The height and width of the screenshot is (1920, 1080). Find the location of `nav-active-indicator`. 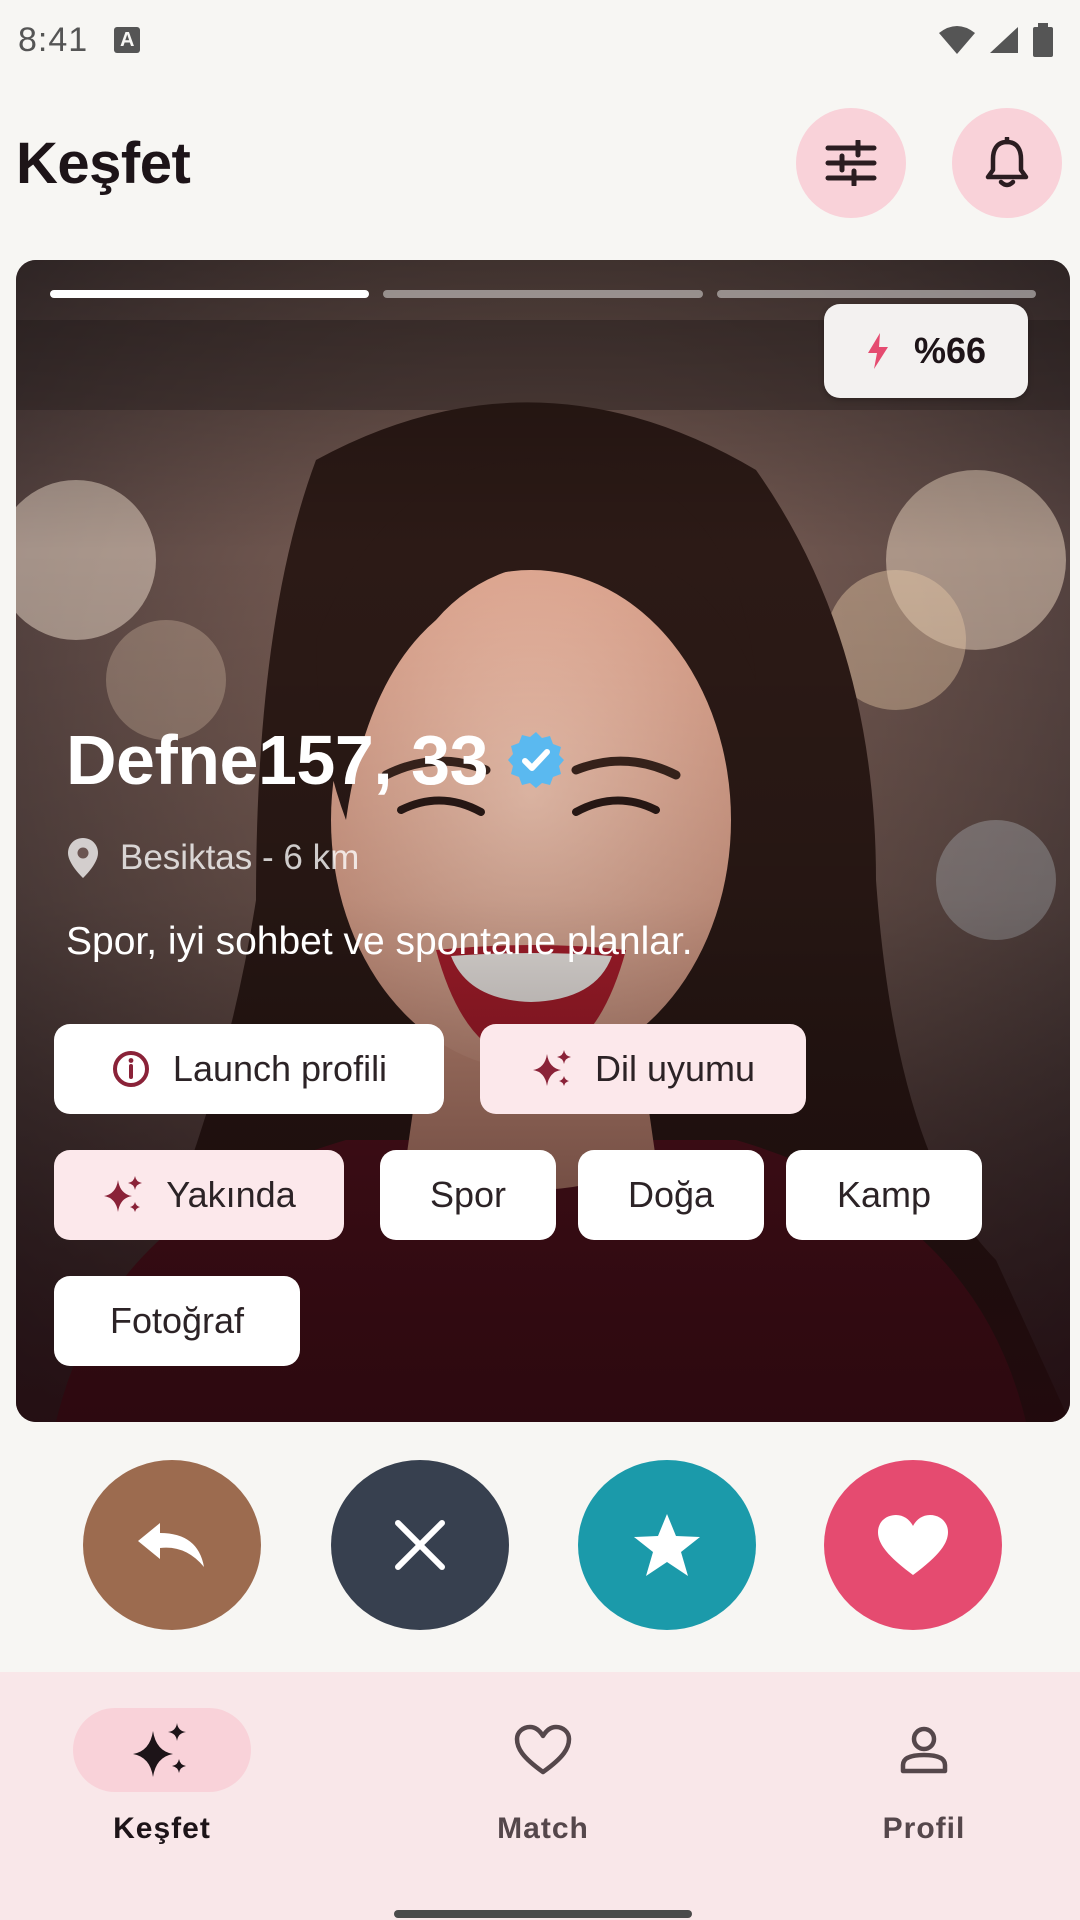

nav-active-indicator is located at coordinates (162, 1750).